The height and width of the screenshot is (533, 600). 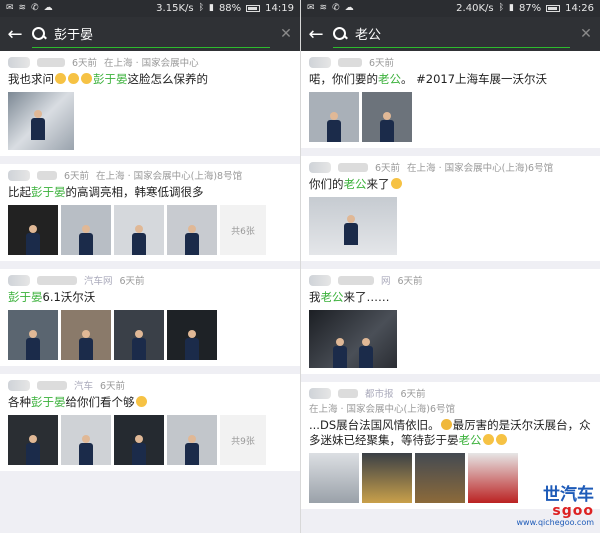 I want to click on thumbnail-row: 共6张, so click(x=150, y=230).